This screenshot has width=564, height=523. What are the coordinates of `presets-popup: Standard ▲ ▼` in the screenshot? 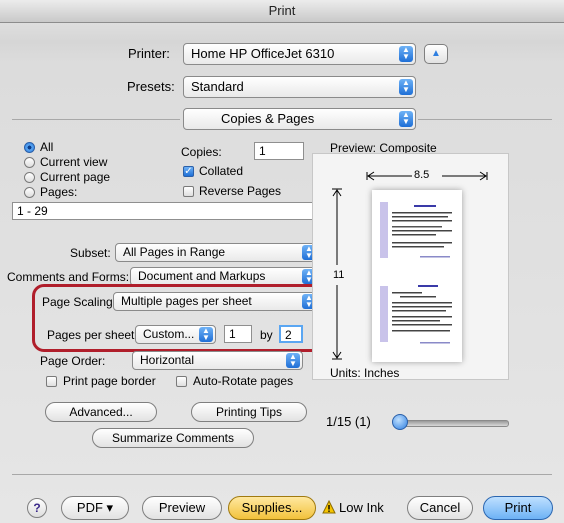 It's located at (299, 87).